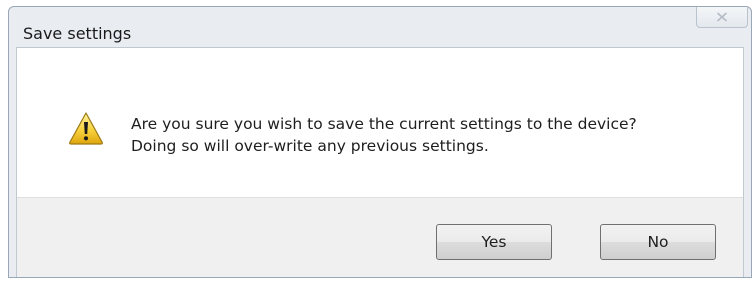 This screenshot has height=283, width=753. What do you see at coordinates (380, 27) in the screenshot?
I see `title-bar: Save settings` at bounding box center [380, 27].